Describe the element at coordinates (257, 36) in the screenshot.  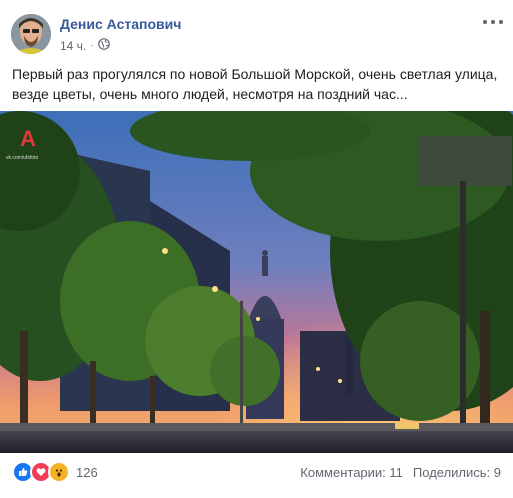
I see `post-header: Денис Астапович 14 ч. ·` at that location.